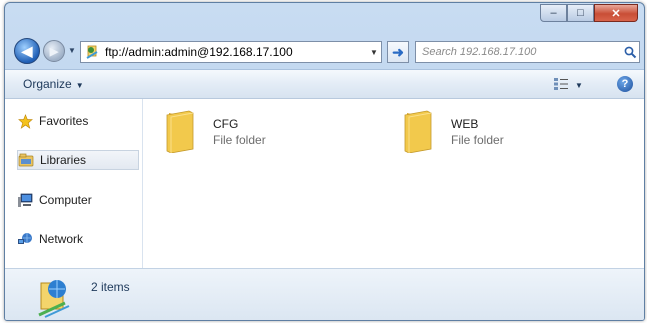 Image resolution: width=647 pixels, height=323 pixels. I want to click on sidebar-item-label: Favorites, so click(64, 121).